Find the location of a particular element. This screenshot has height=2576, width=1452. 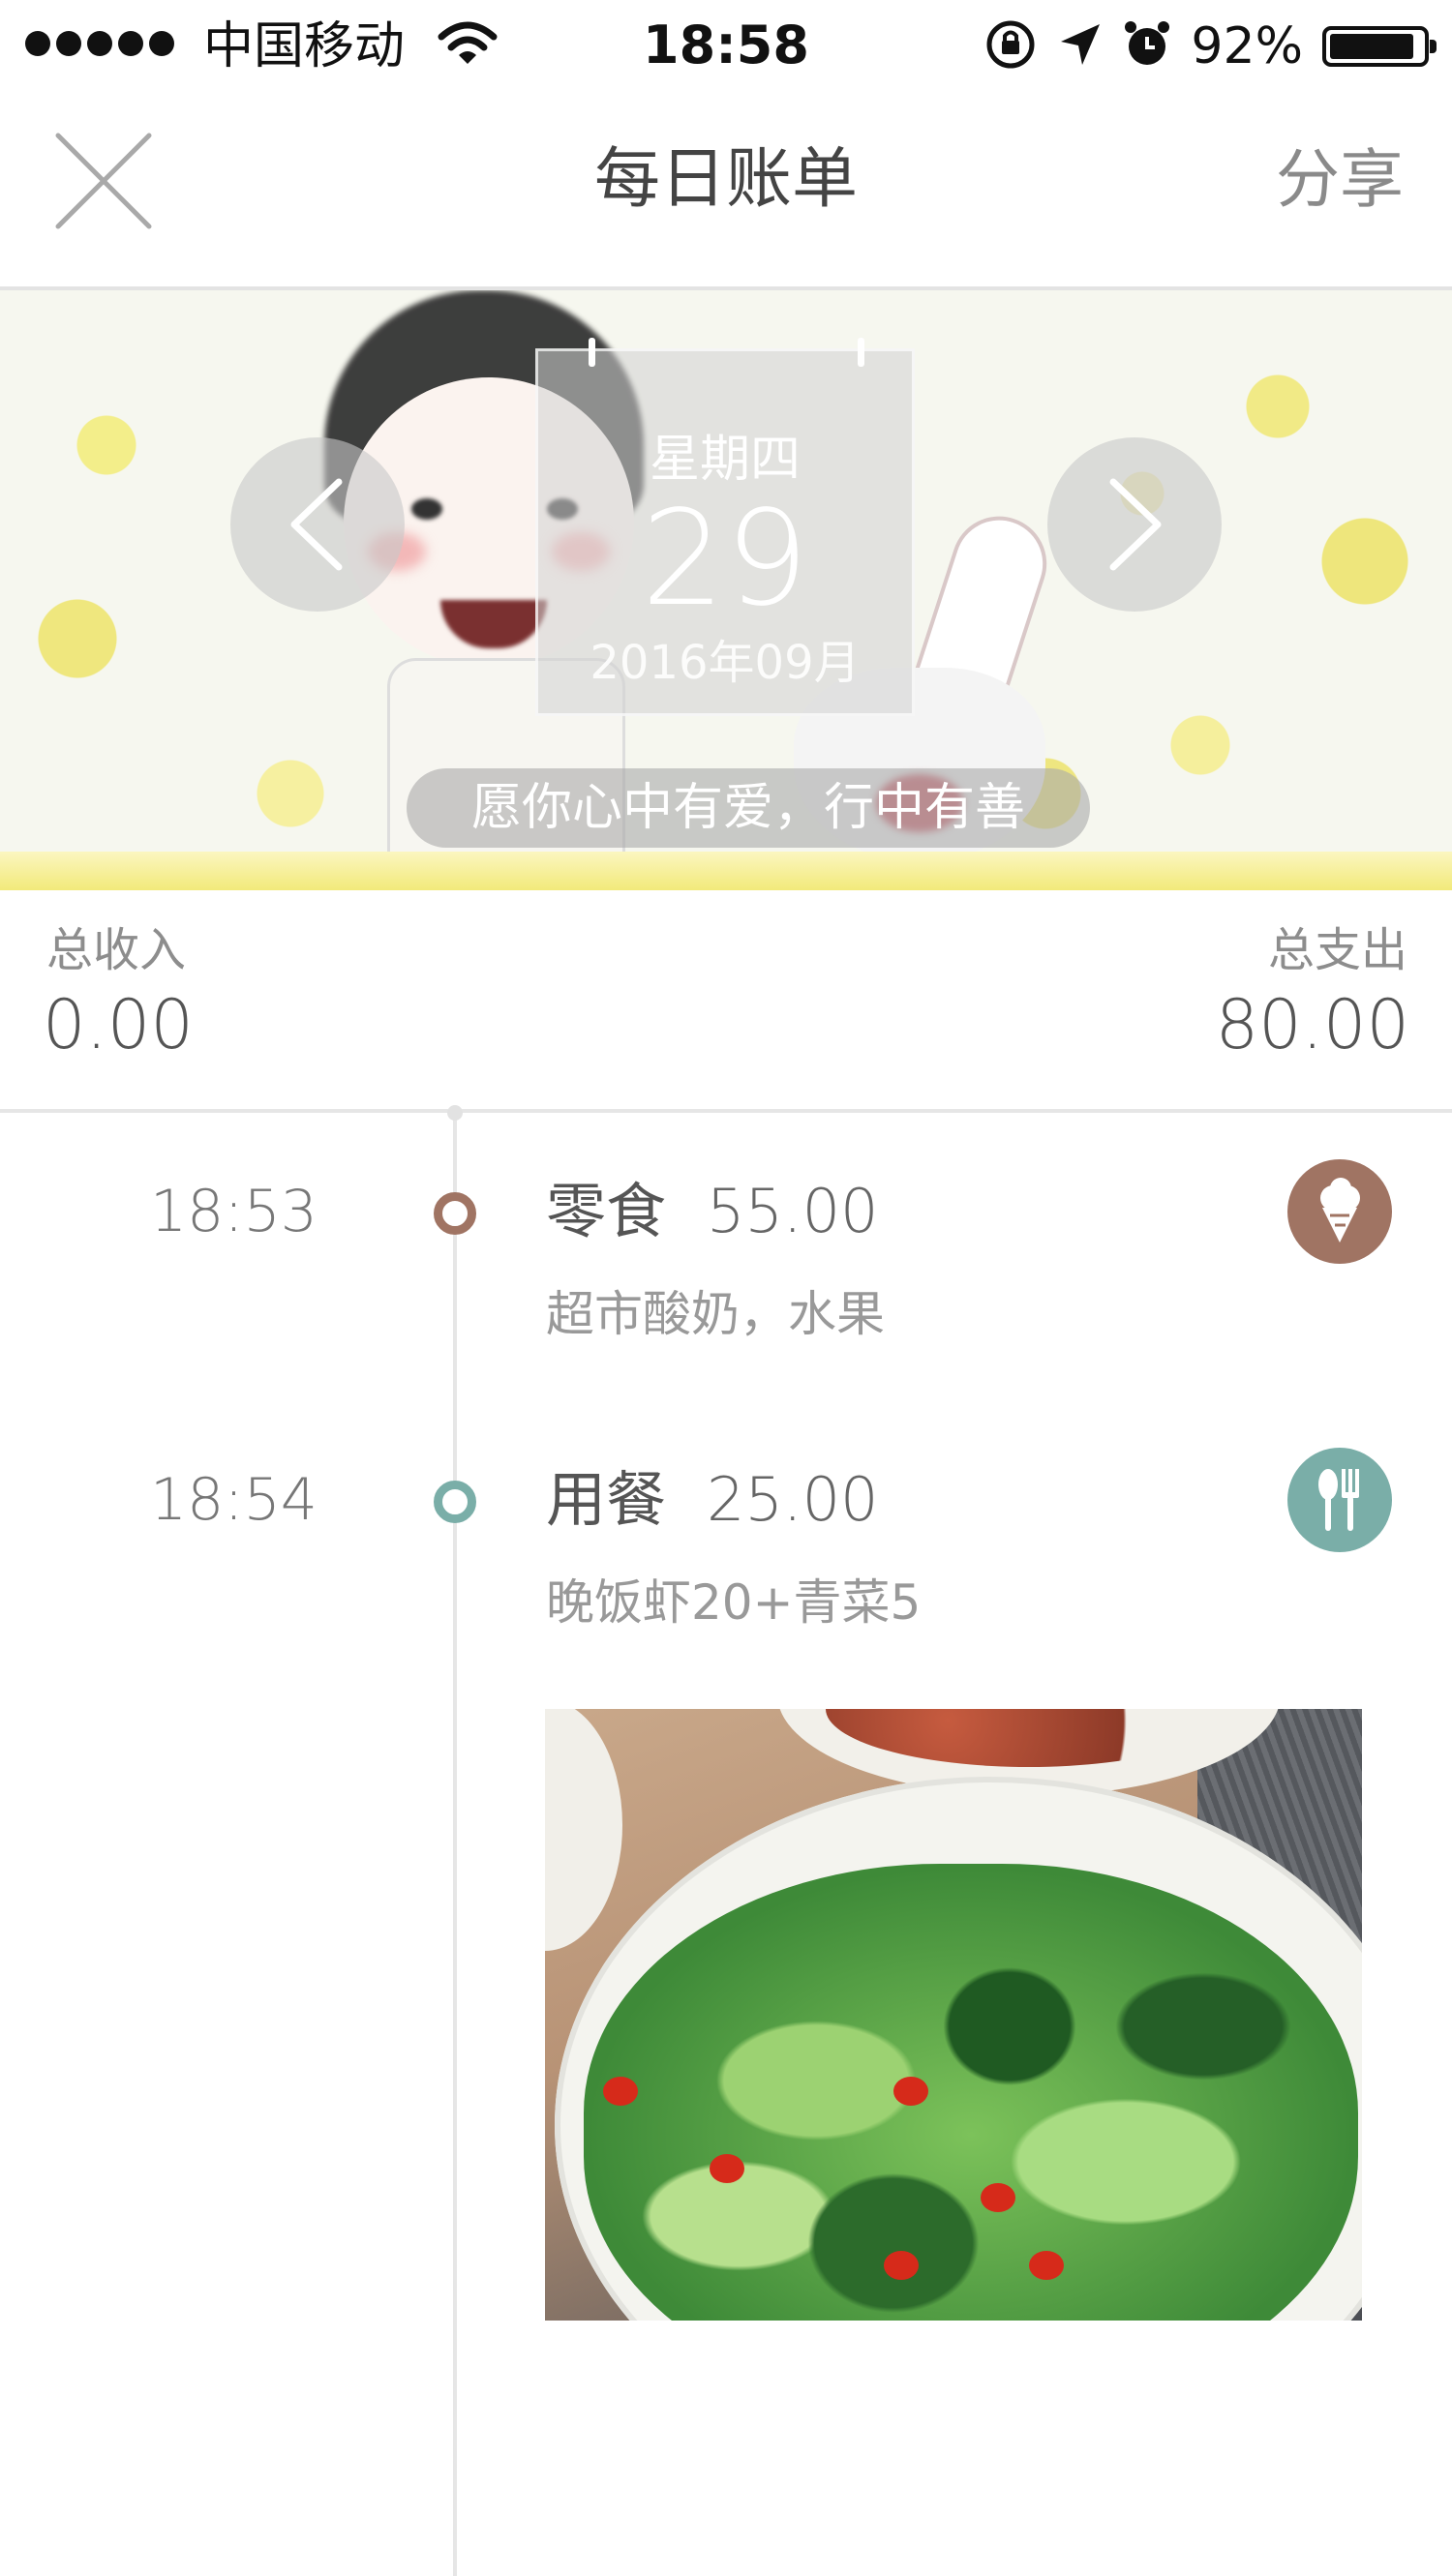

entry-amount: 25.00 is located at coordinates (793, 1499).